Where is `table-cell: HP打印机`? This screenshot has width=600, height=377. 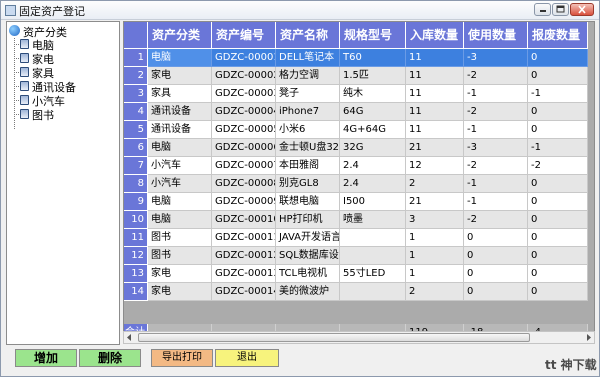
table-cell: HP打印机 is located at coordinates (308, 220).